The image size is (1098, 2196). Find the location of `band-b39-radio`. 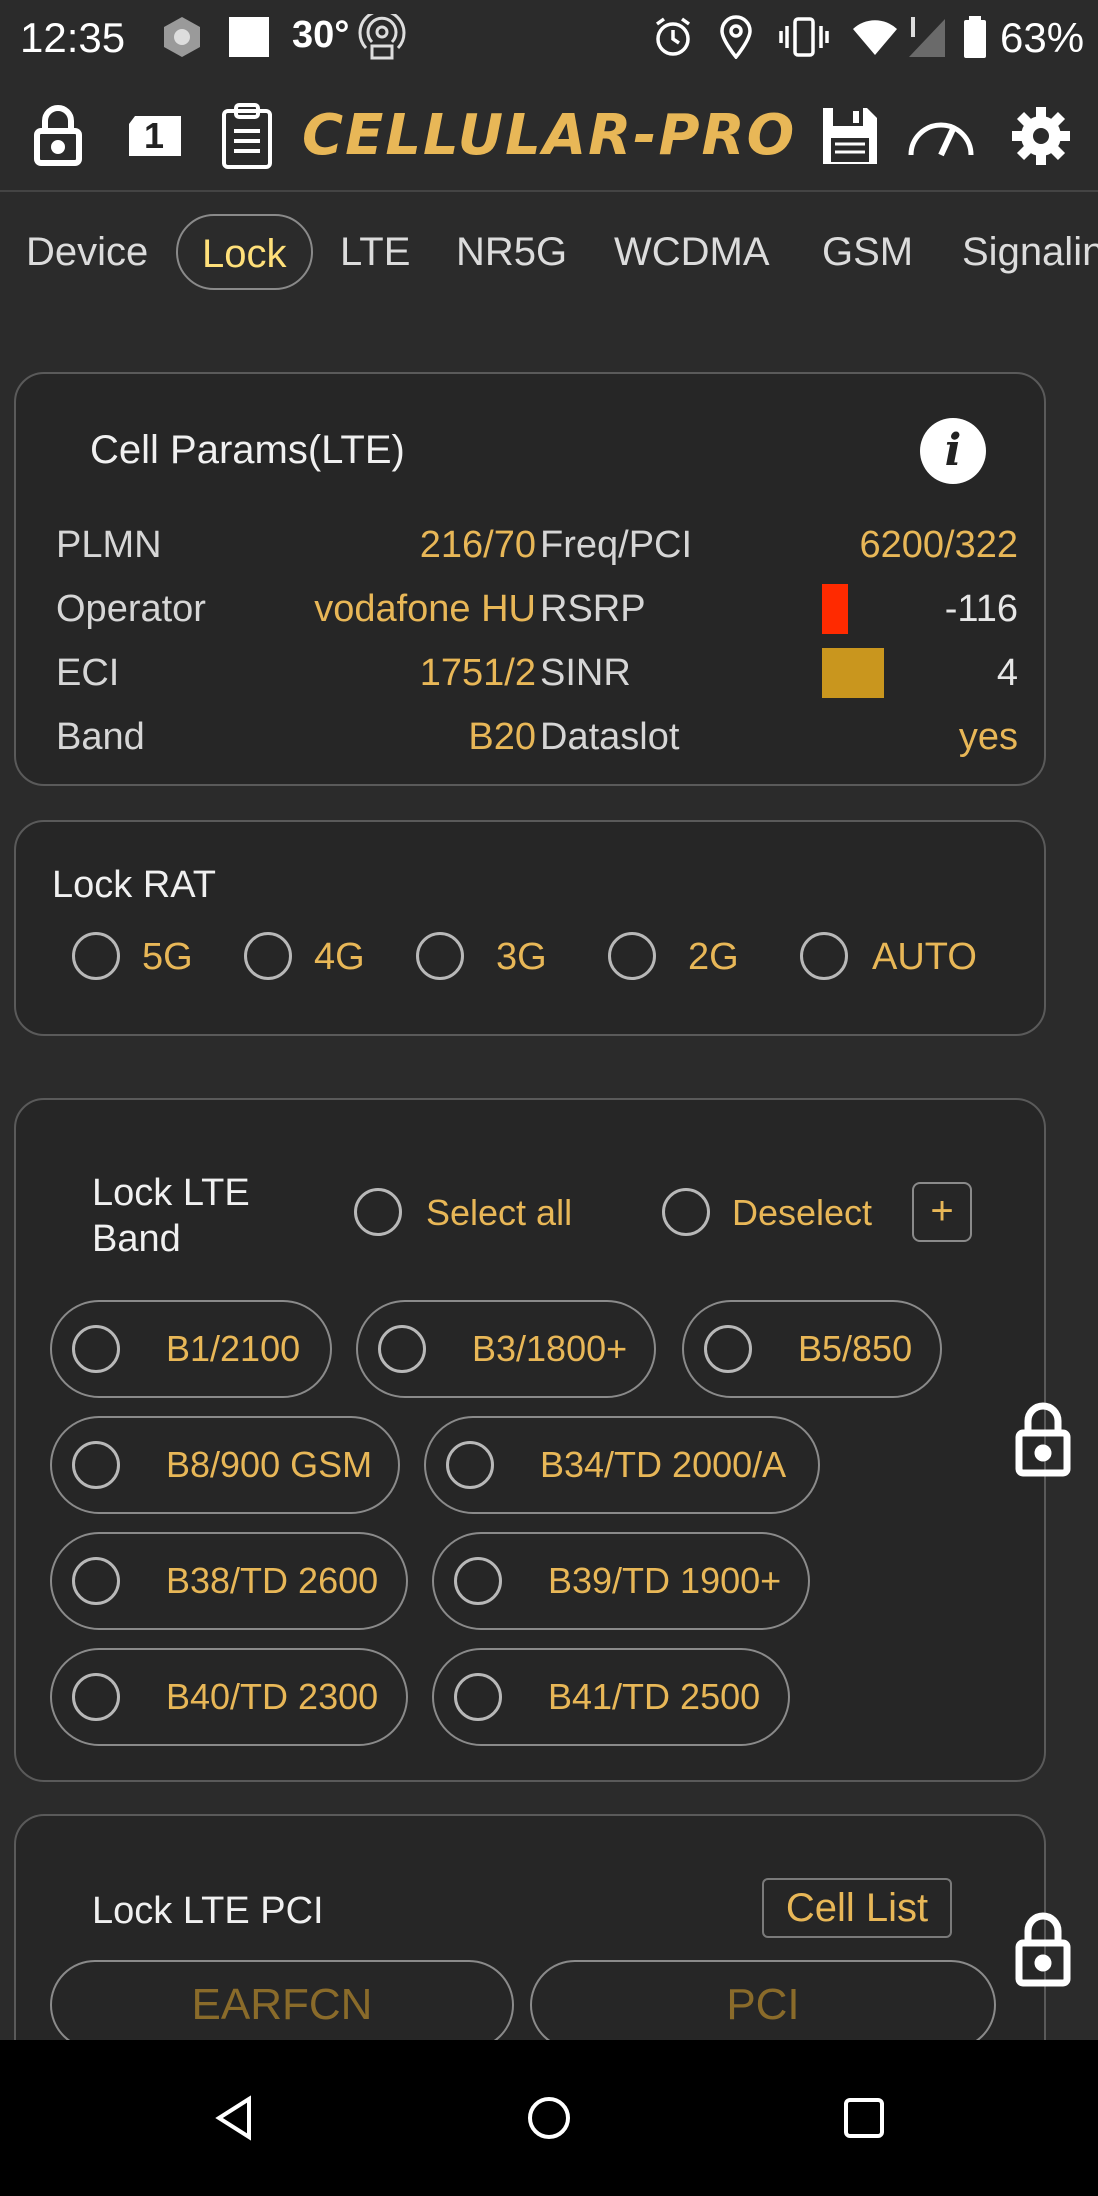

band-b39-radio is located at coordinates (478, 1581).